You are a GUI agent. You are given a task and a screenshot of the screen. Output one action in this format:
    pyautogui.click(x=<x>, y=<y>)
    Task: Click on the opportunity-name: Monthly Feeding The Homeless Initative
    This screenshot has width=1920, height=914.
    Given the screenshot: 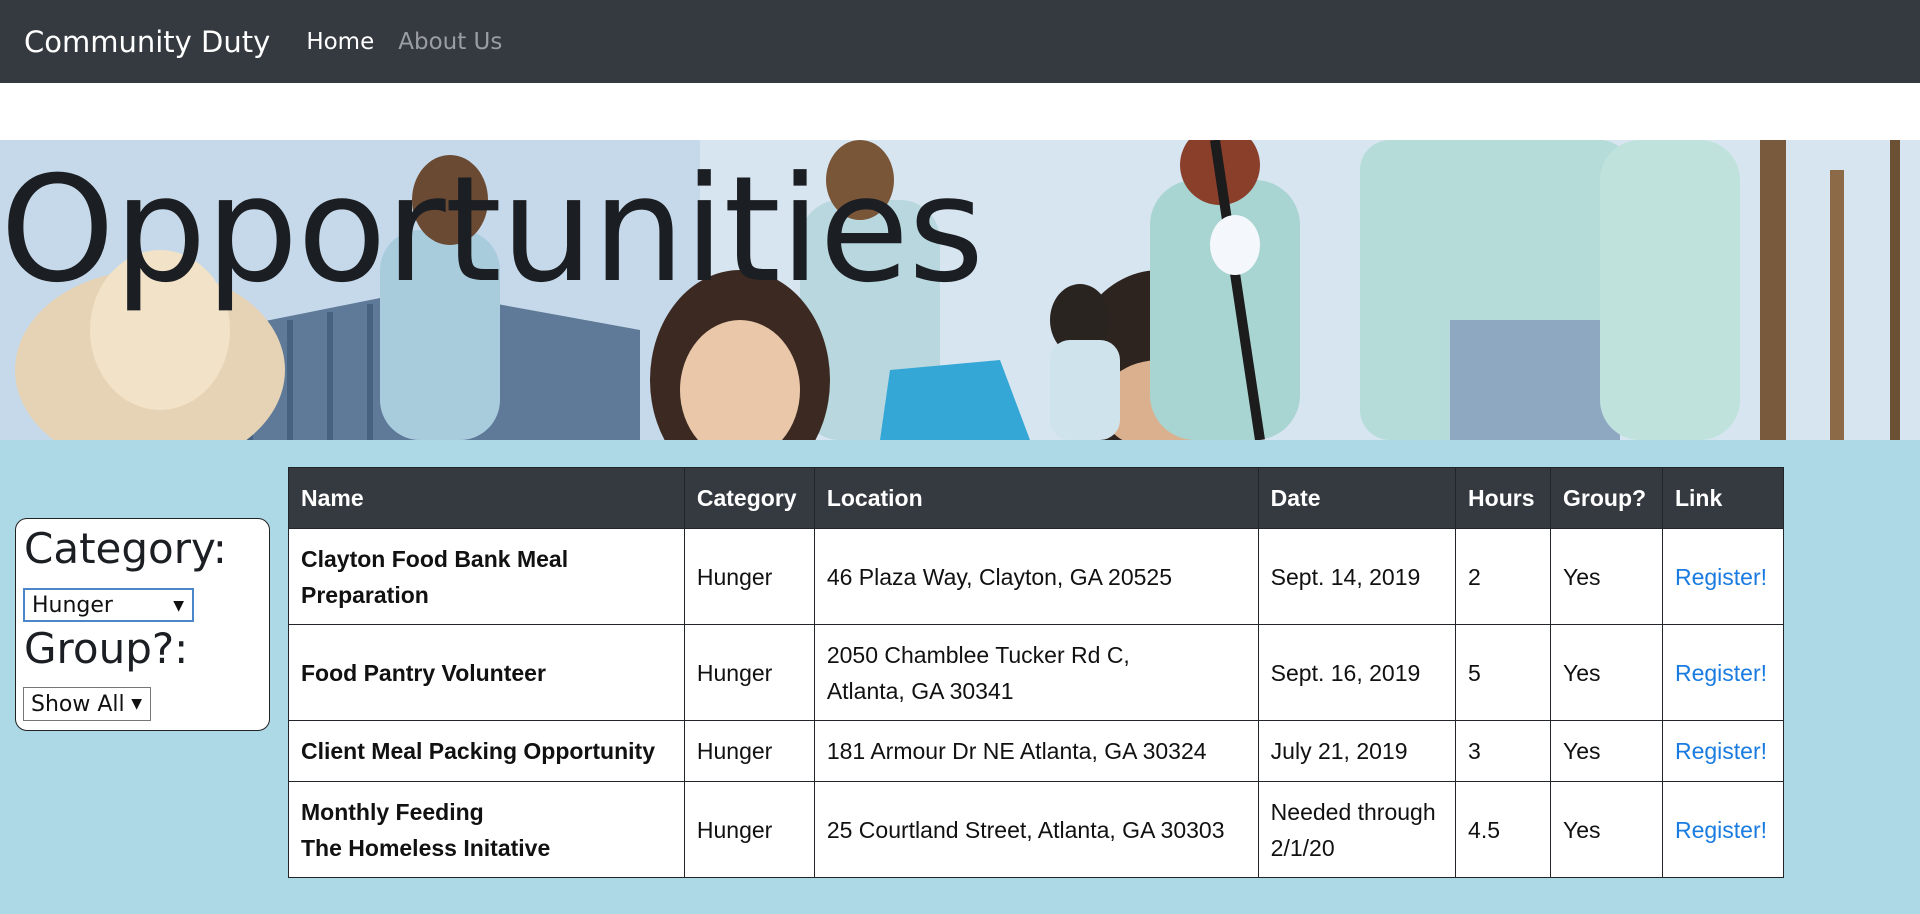 What is the action you would take?
    pyautogui.click(x=486, y=829)
    